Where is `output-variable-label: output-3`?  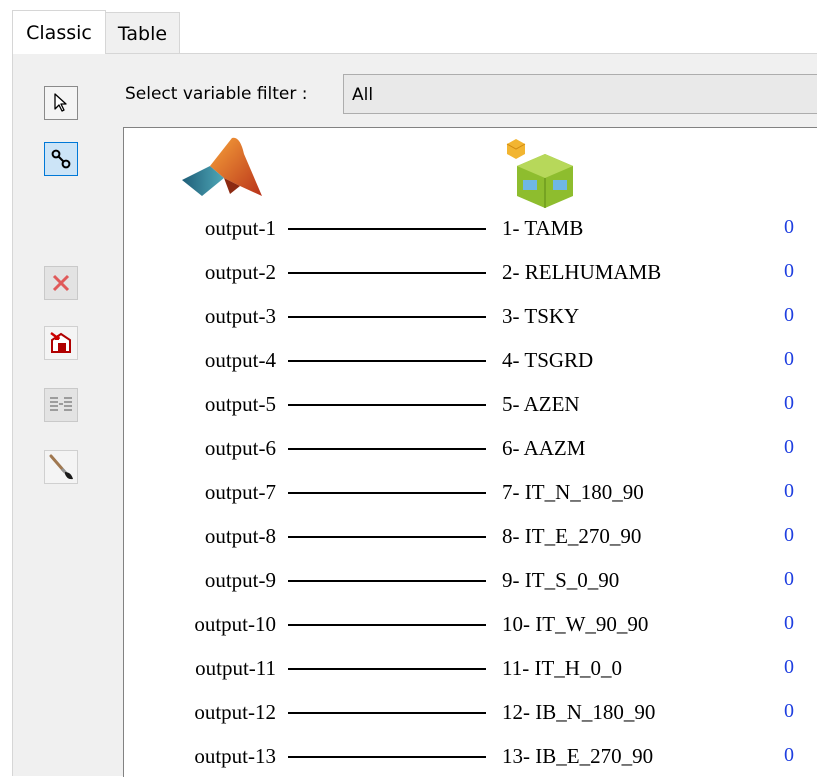 output-variable-label: output-3 is located at coordinates (240, 316).